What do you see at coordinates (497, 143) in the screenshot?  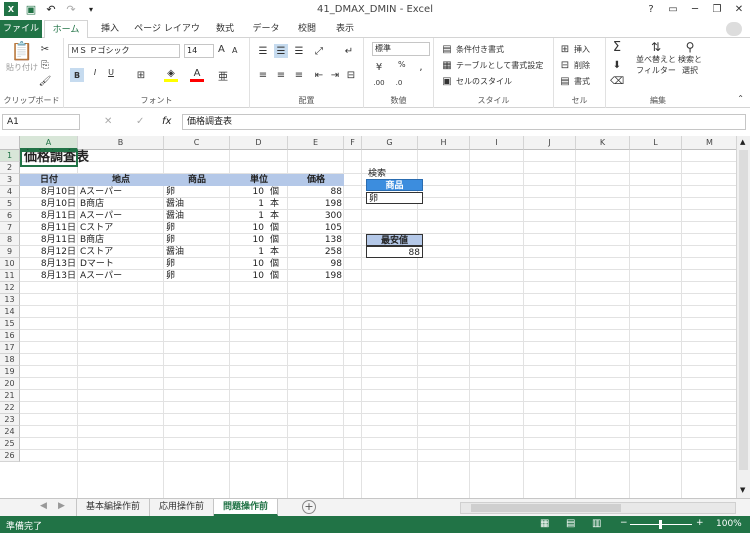 I see `column-header-I: I` at bounding box center [497, 143].